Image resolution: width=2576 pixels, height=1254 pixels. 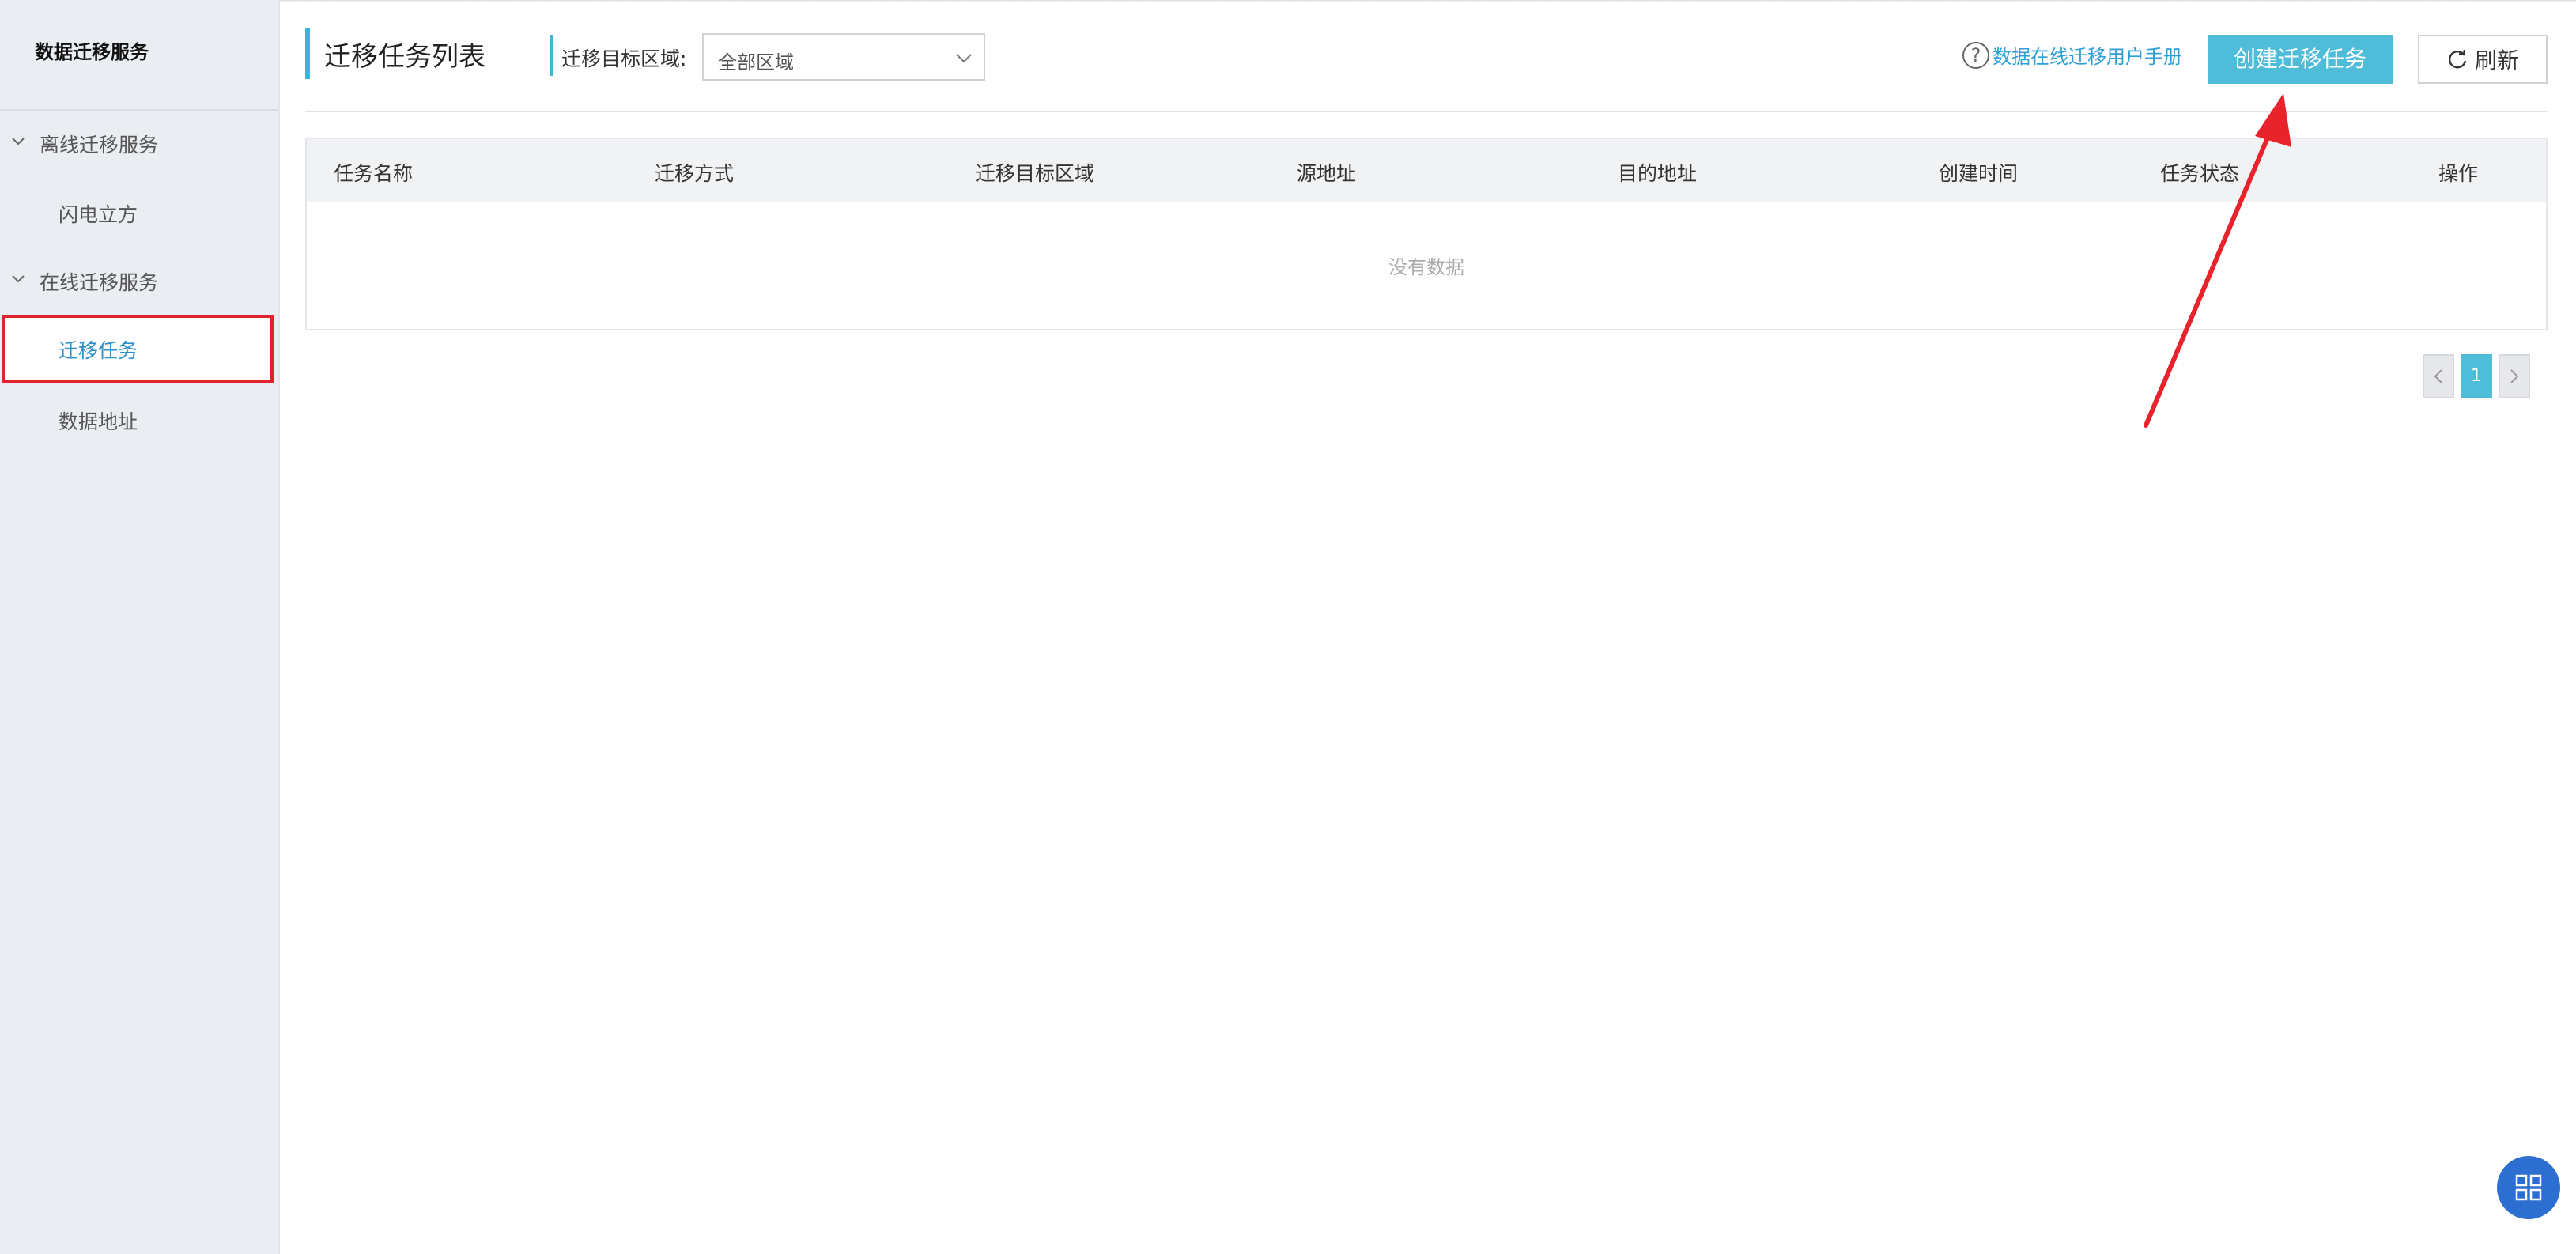 What do you see at coordinates (92, 52) in the screenshot?
I see `sidebar-title: 数据迁移服务` at bounding box center [92, 52].